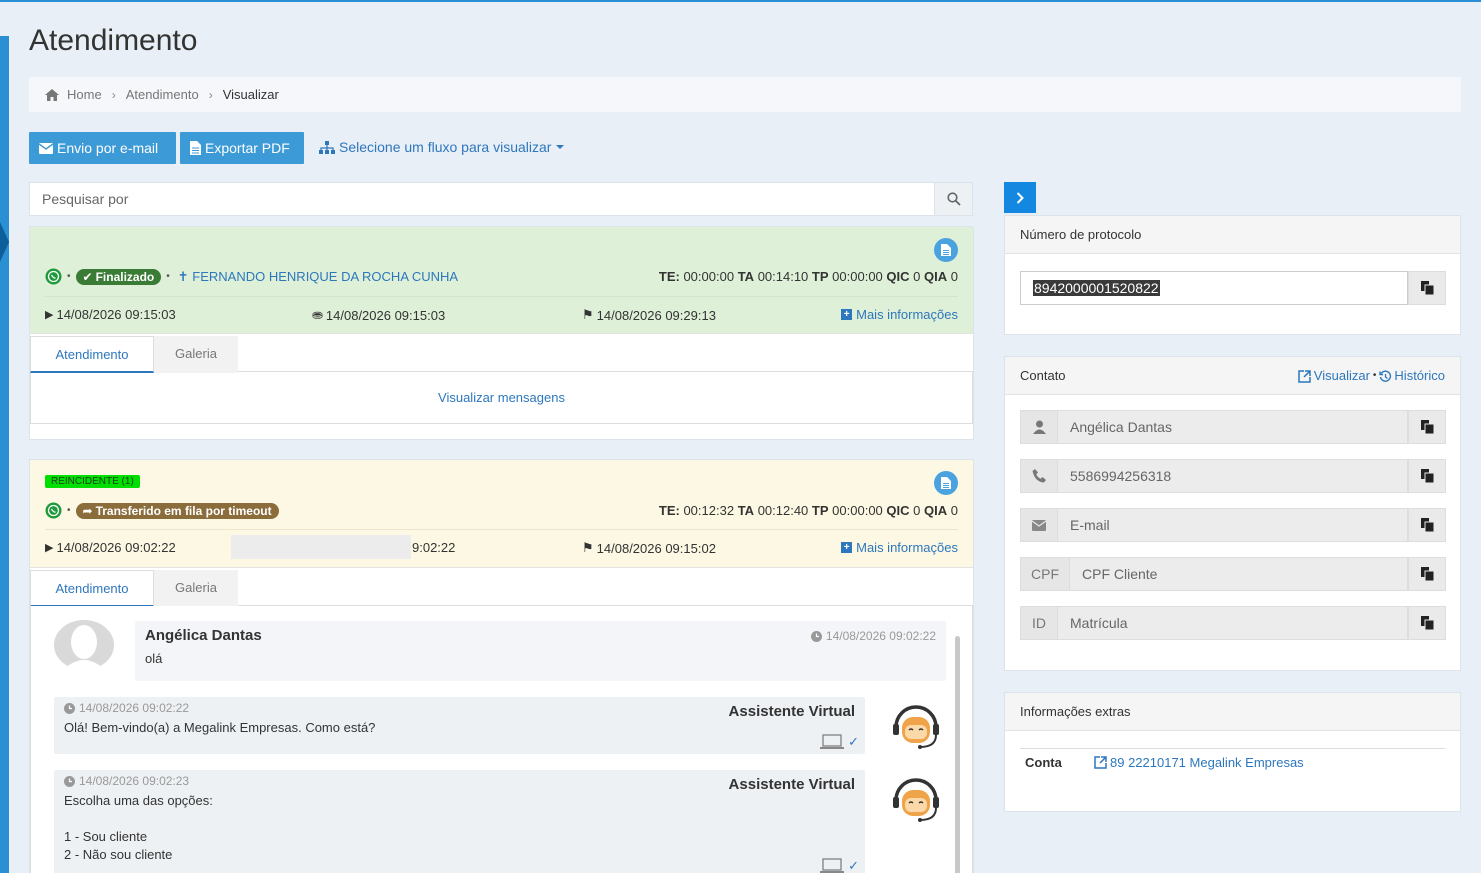 The image size is (1481, 873). What do you see at coordinates (433, 547) in the screenshot?
I see `first-message-time: 9:02:22` at bounding box center [433, 547].